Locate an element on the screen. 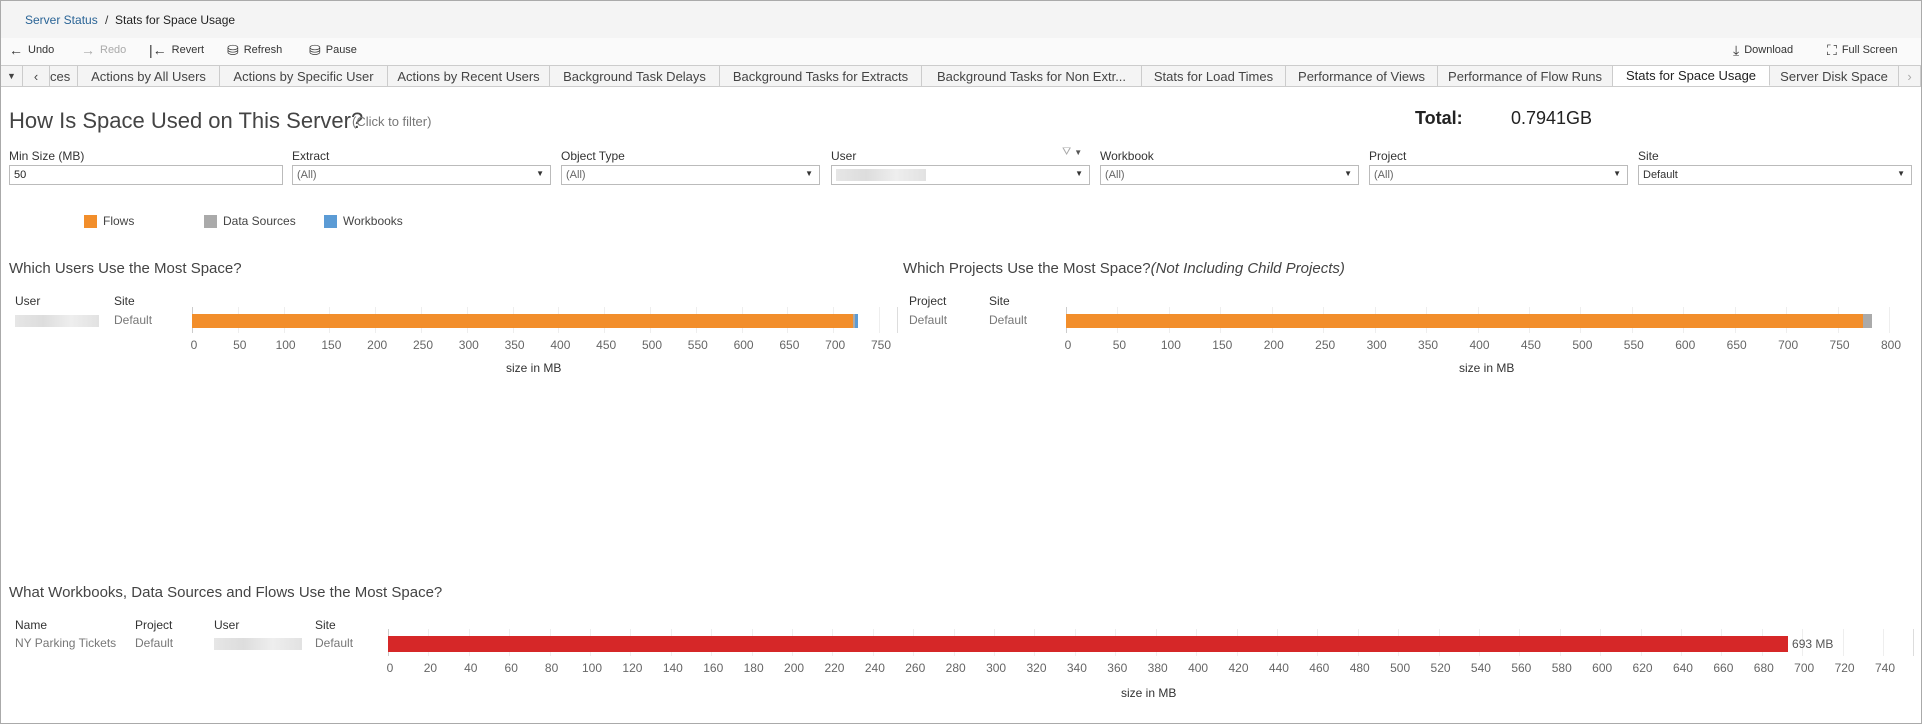  legend-label: Data Sources is located at coordinates (259, 221).